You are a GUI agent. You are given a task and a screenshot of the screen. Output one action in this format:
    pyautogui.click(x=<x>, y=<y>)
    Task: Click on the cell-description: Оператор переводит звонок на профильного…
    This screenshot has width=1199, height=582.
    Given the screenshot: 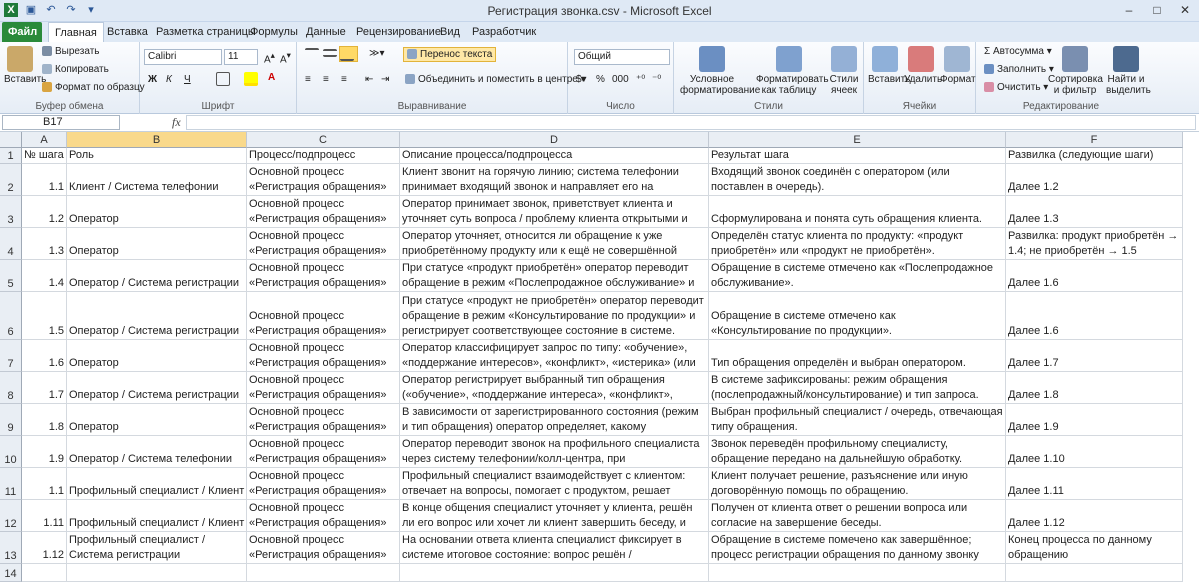 What is the action you would take?
    pyautogui.click(x=554, y=452)
    